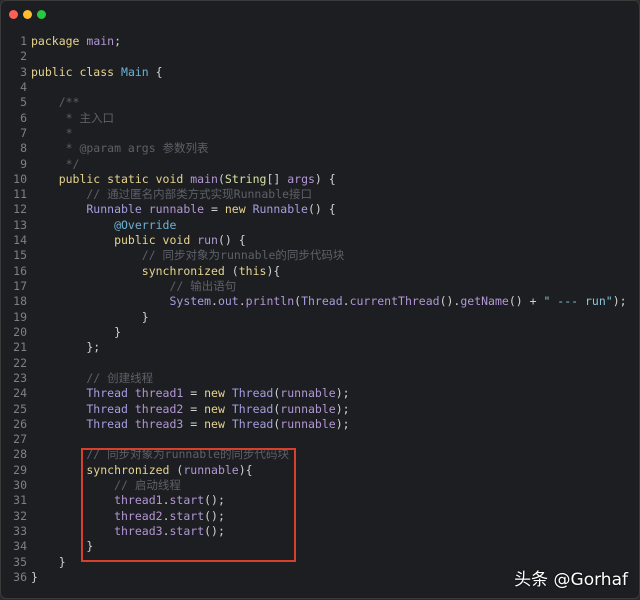 The image size is (640, 600). I want to click on code-token: thread2, so click(159, 408).